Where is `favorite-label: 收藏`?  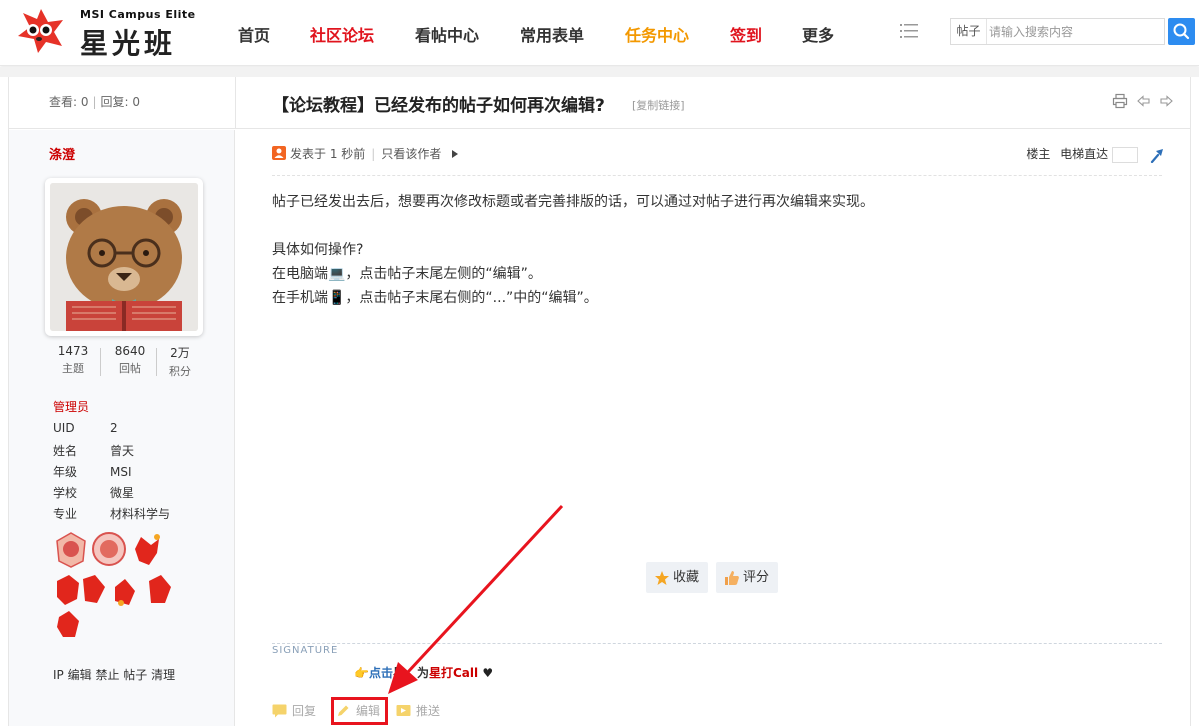 favorite-label: 收藏 is located at coordinates (686, 577).